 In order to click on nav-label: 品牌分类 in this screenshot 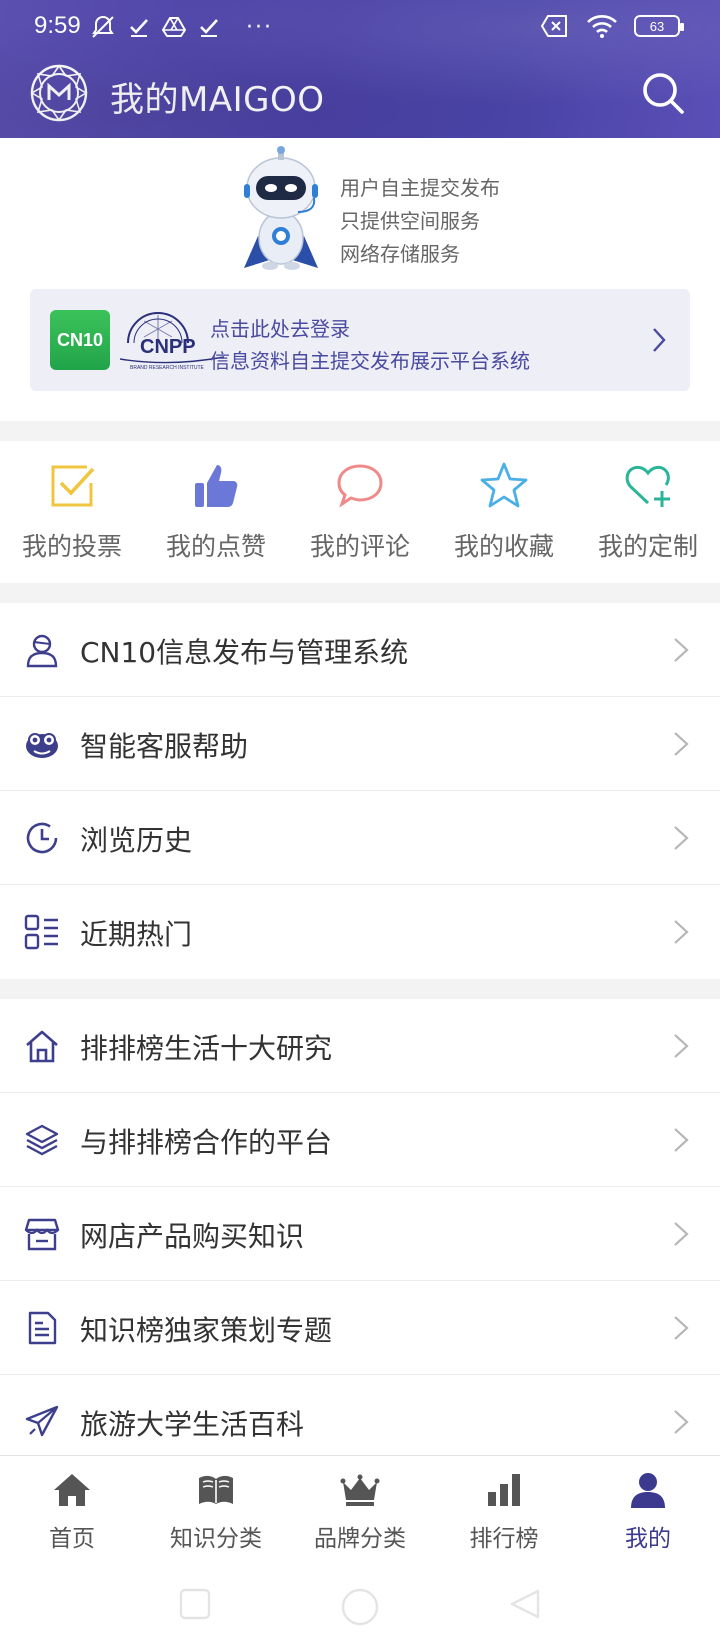, I will do `click(360, 1539)`.